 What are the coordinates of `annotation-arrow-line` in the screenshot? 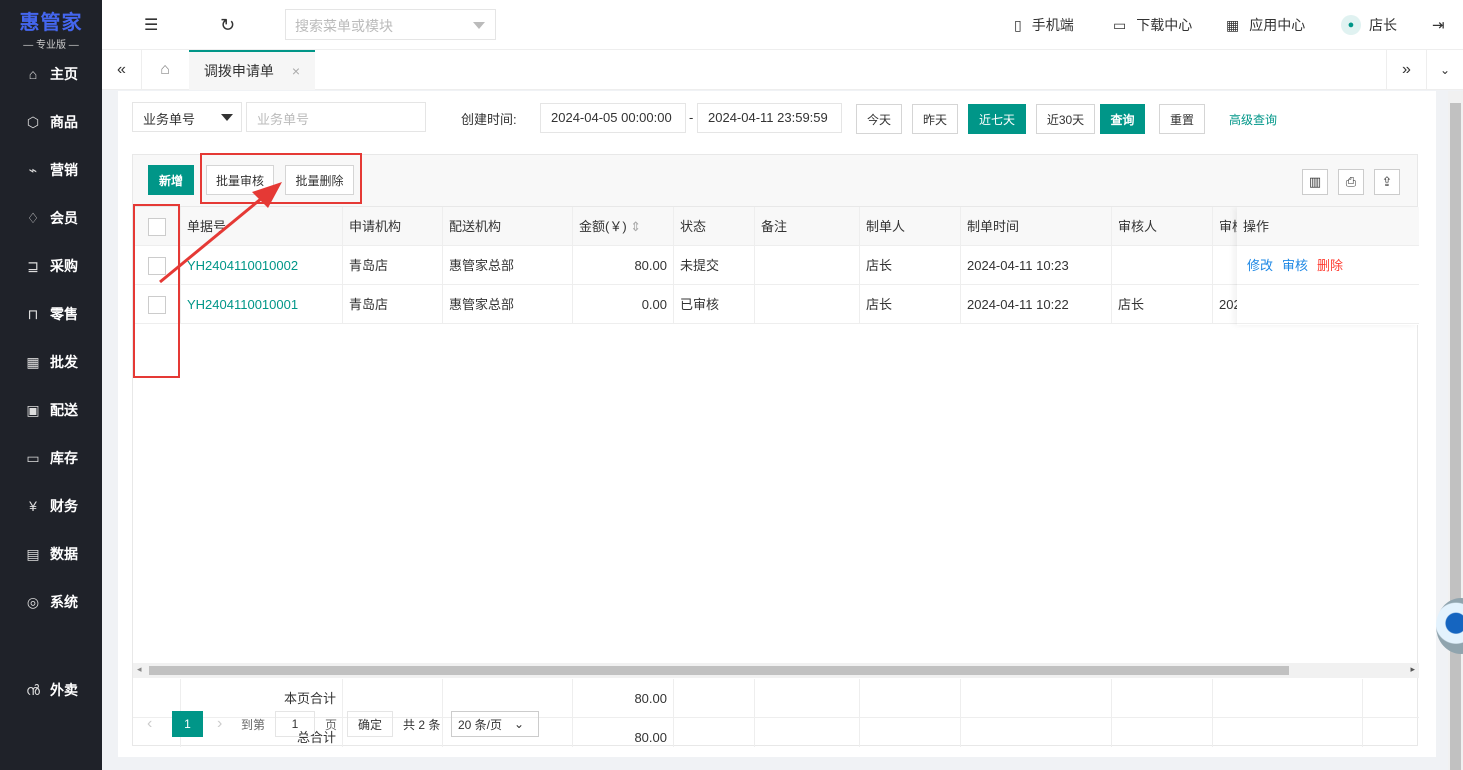 It's located at (211, 240).